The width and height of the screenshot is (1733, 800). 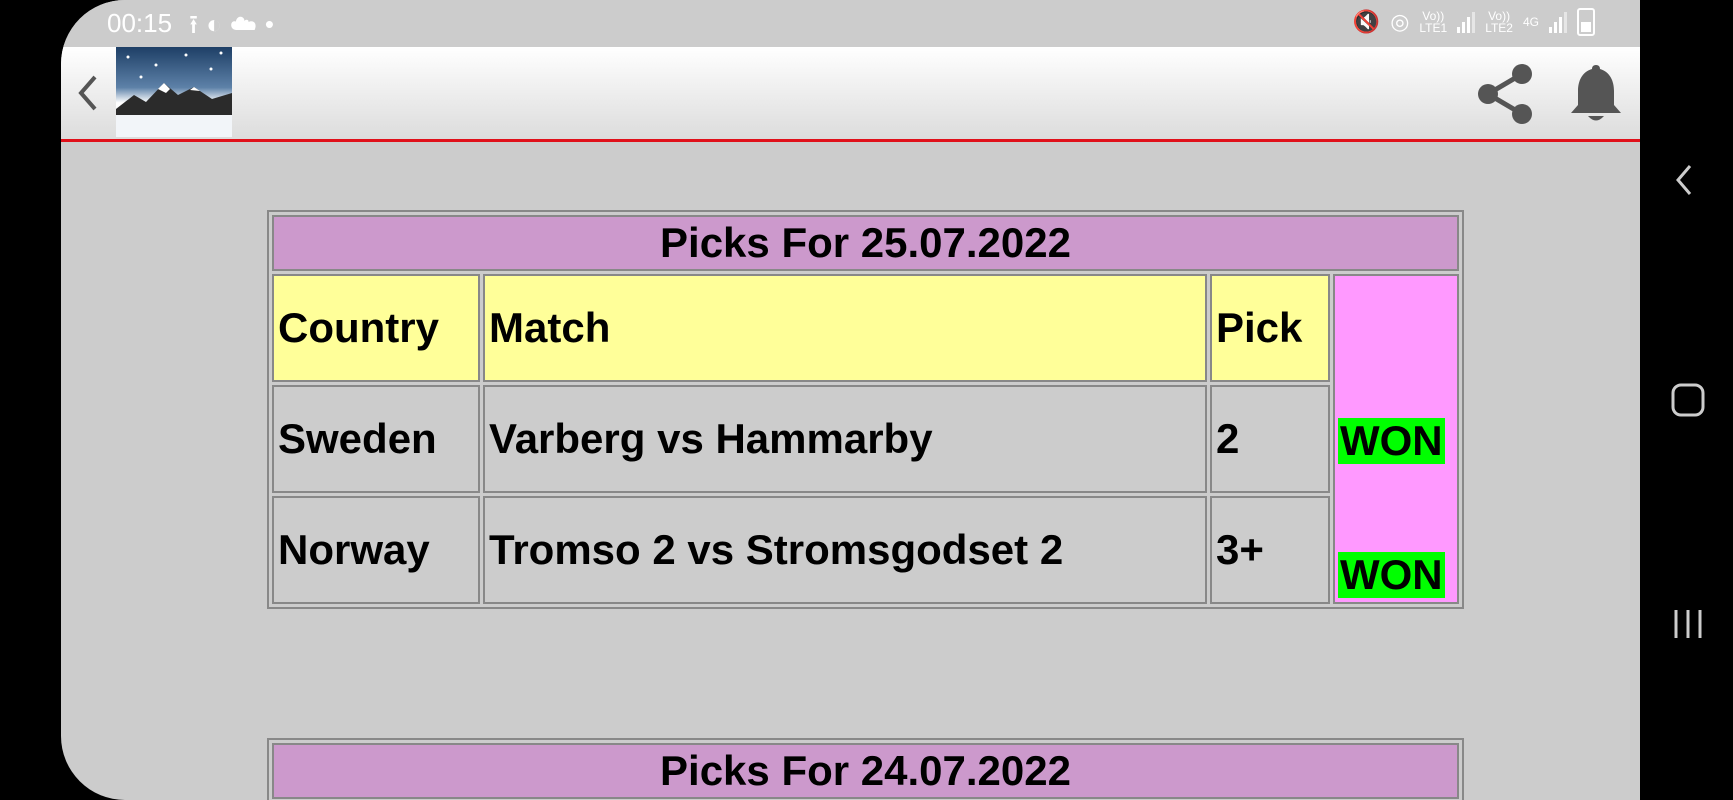 I want to click on status-bar: 00:15 ⭱◐☁• 🔇 ◎ Vo)) LTE1 Vo)) LTE2 4G, so click(x=850, y=23).